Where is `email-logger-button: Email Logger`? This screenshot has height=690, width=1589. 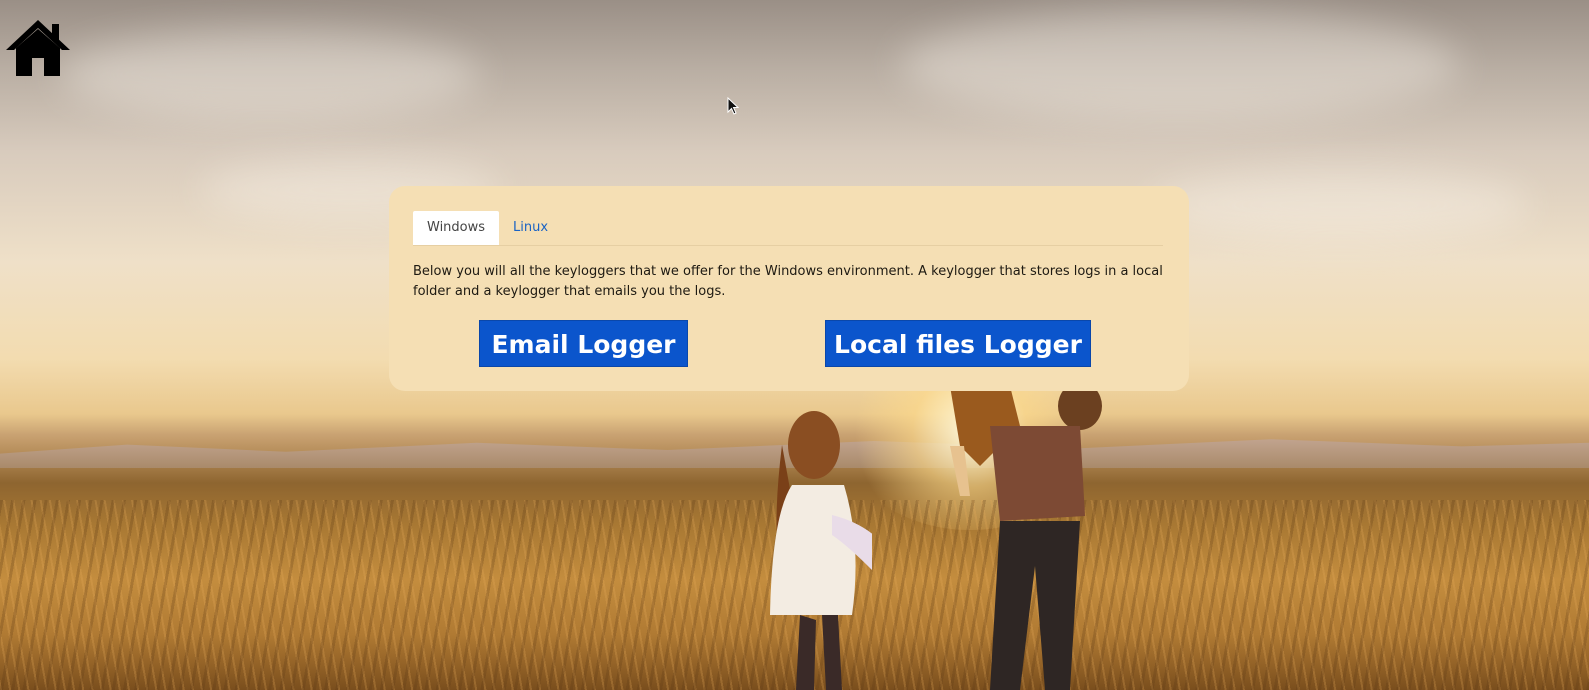 email-logger-button: Email Logger is located at coordinates (583, 343).